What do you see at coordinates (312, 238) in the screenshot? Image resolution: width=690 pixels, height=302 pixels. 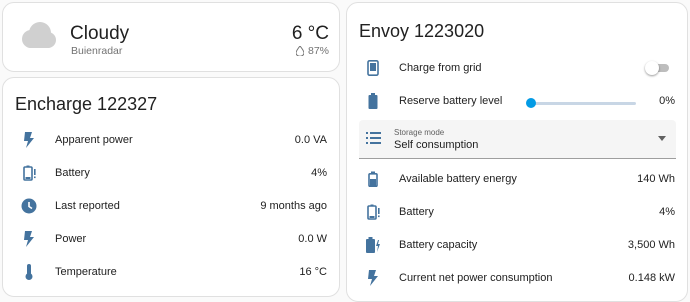 I see `entity-value: 0.0 W` at bounding box center [312, 238].